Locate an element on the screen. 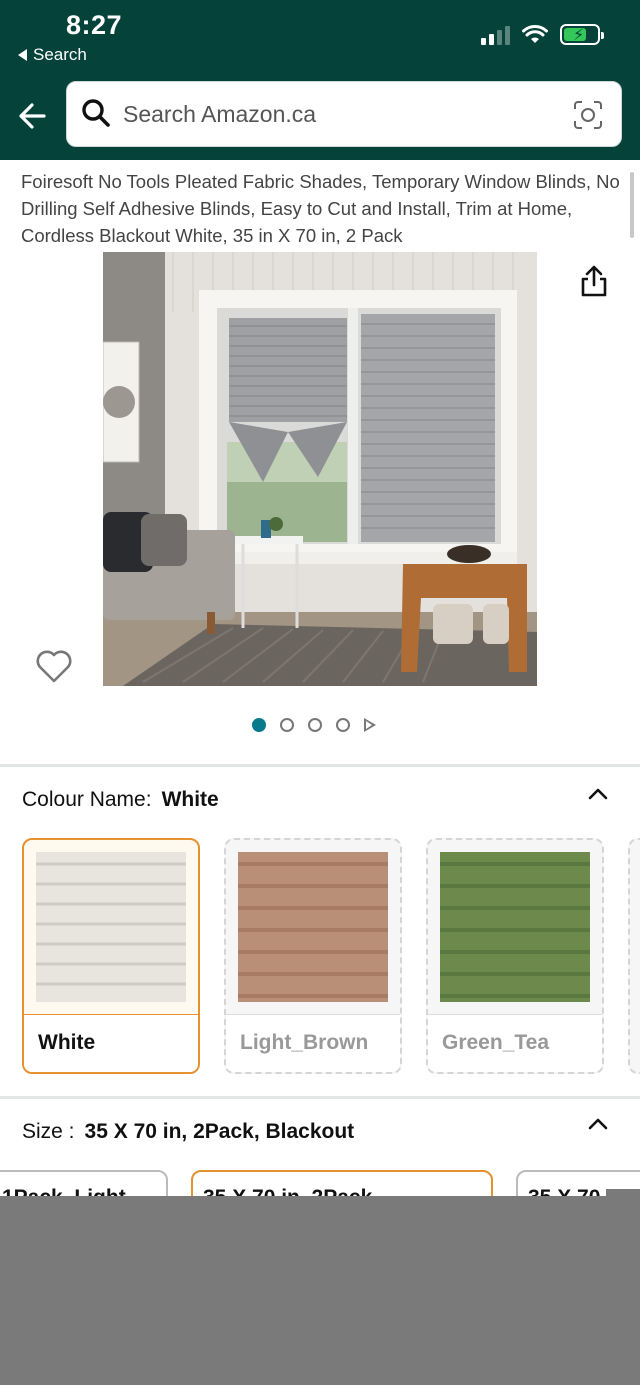  white-blind-swatch is located at coordinates (111, 927).